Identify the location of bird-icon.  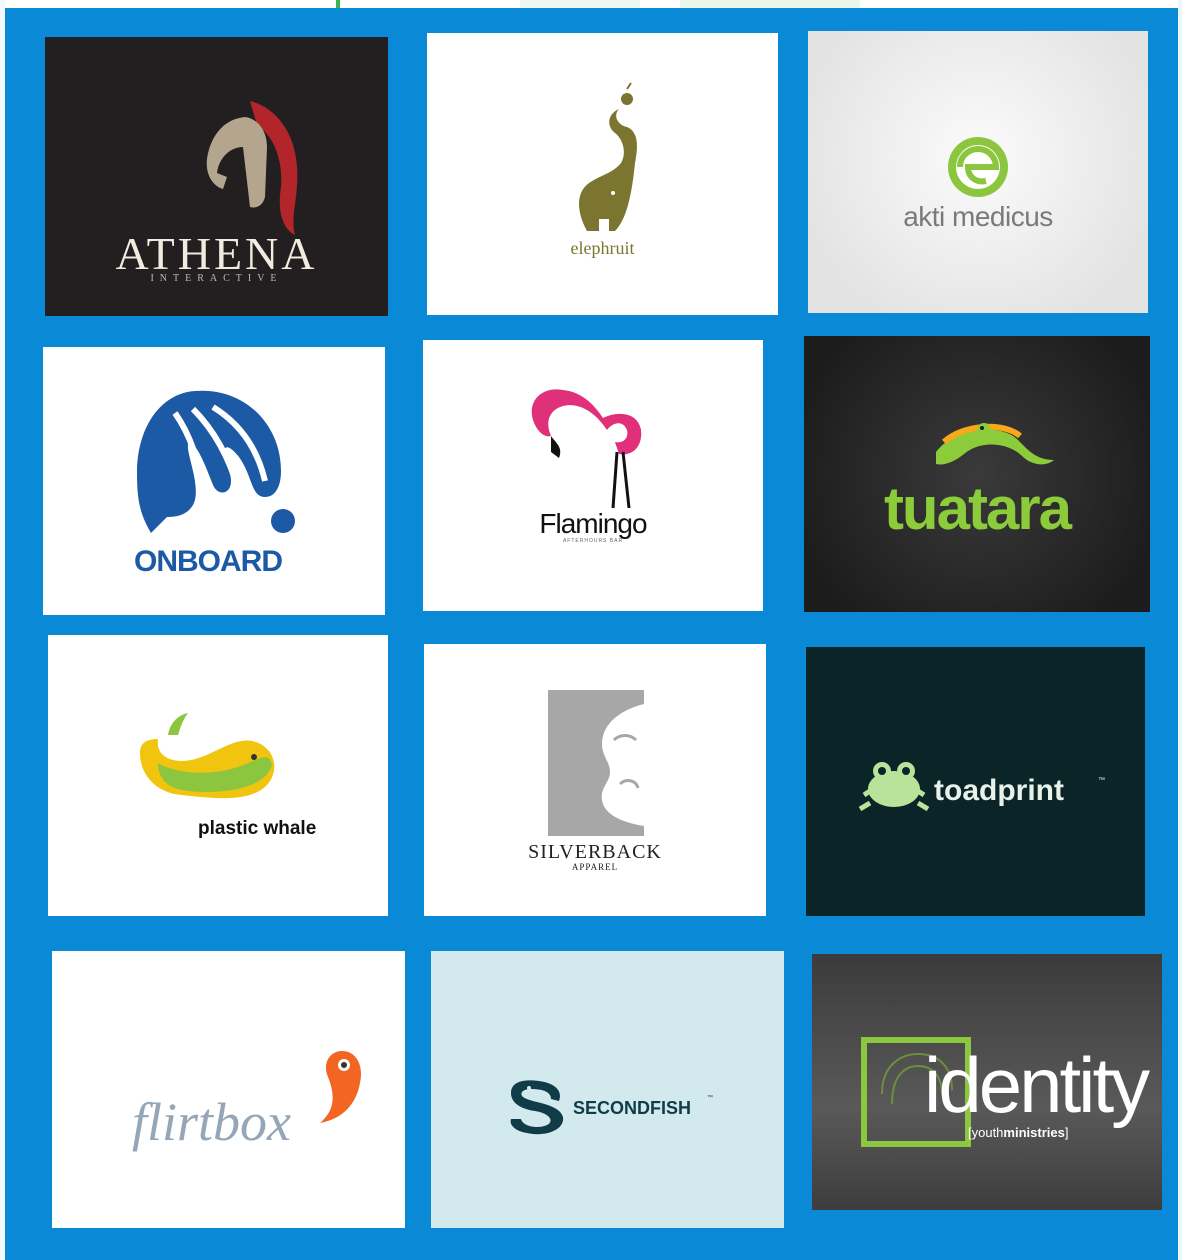
(341, 1087).